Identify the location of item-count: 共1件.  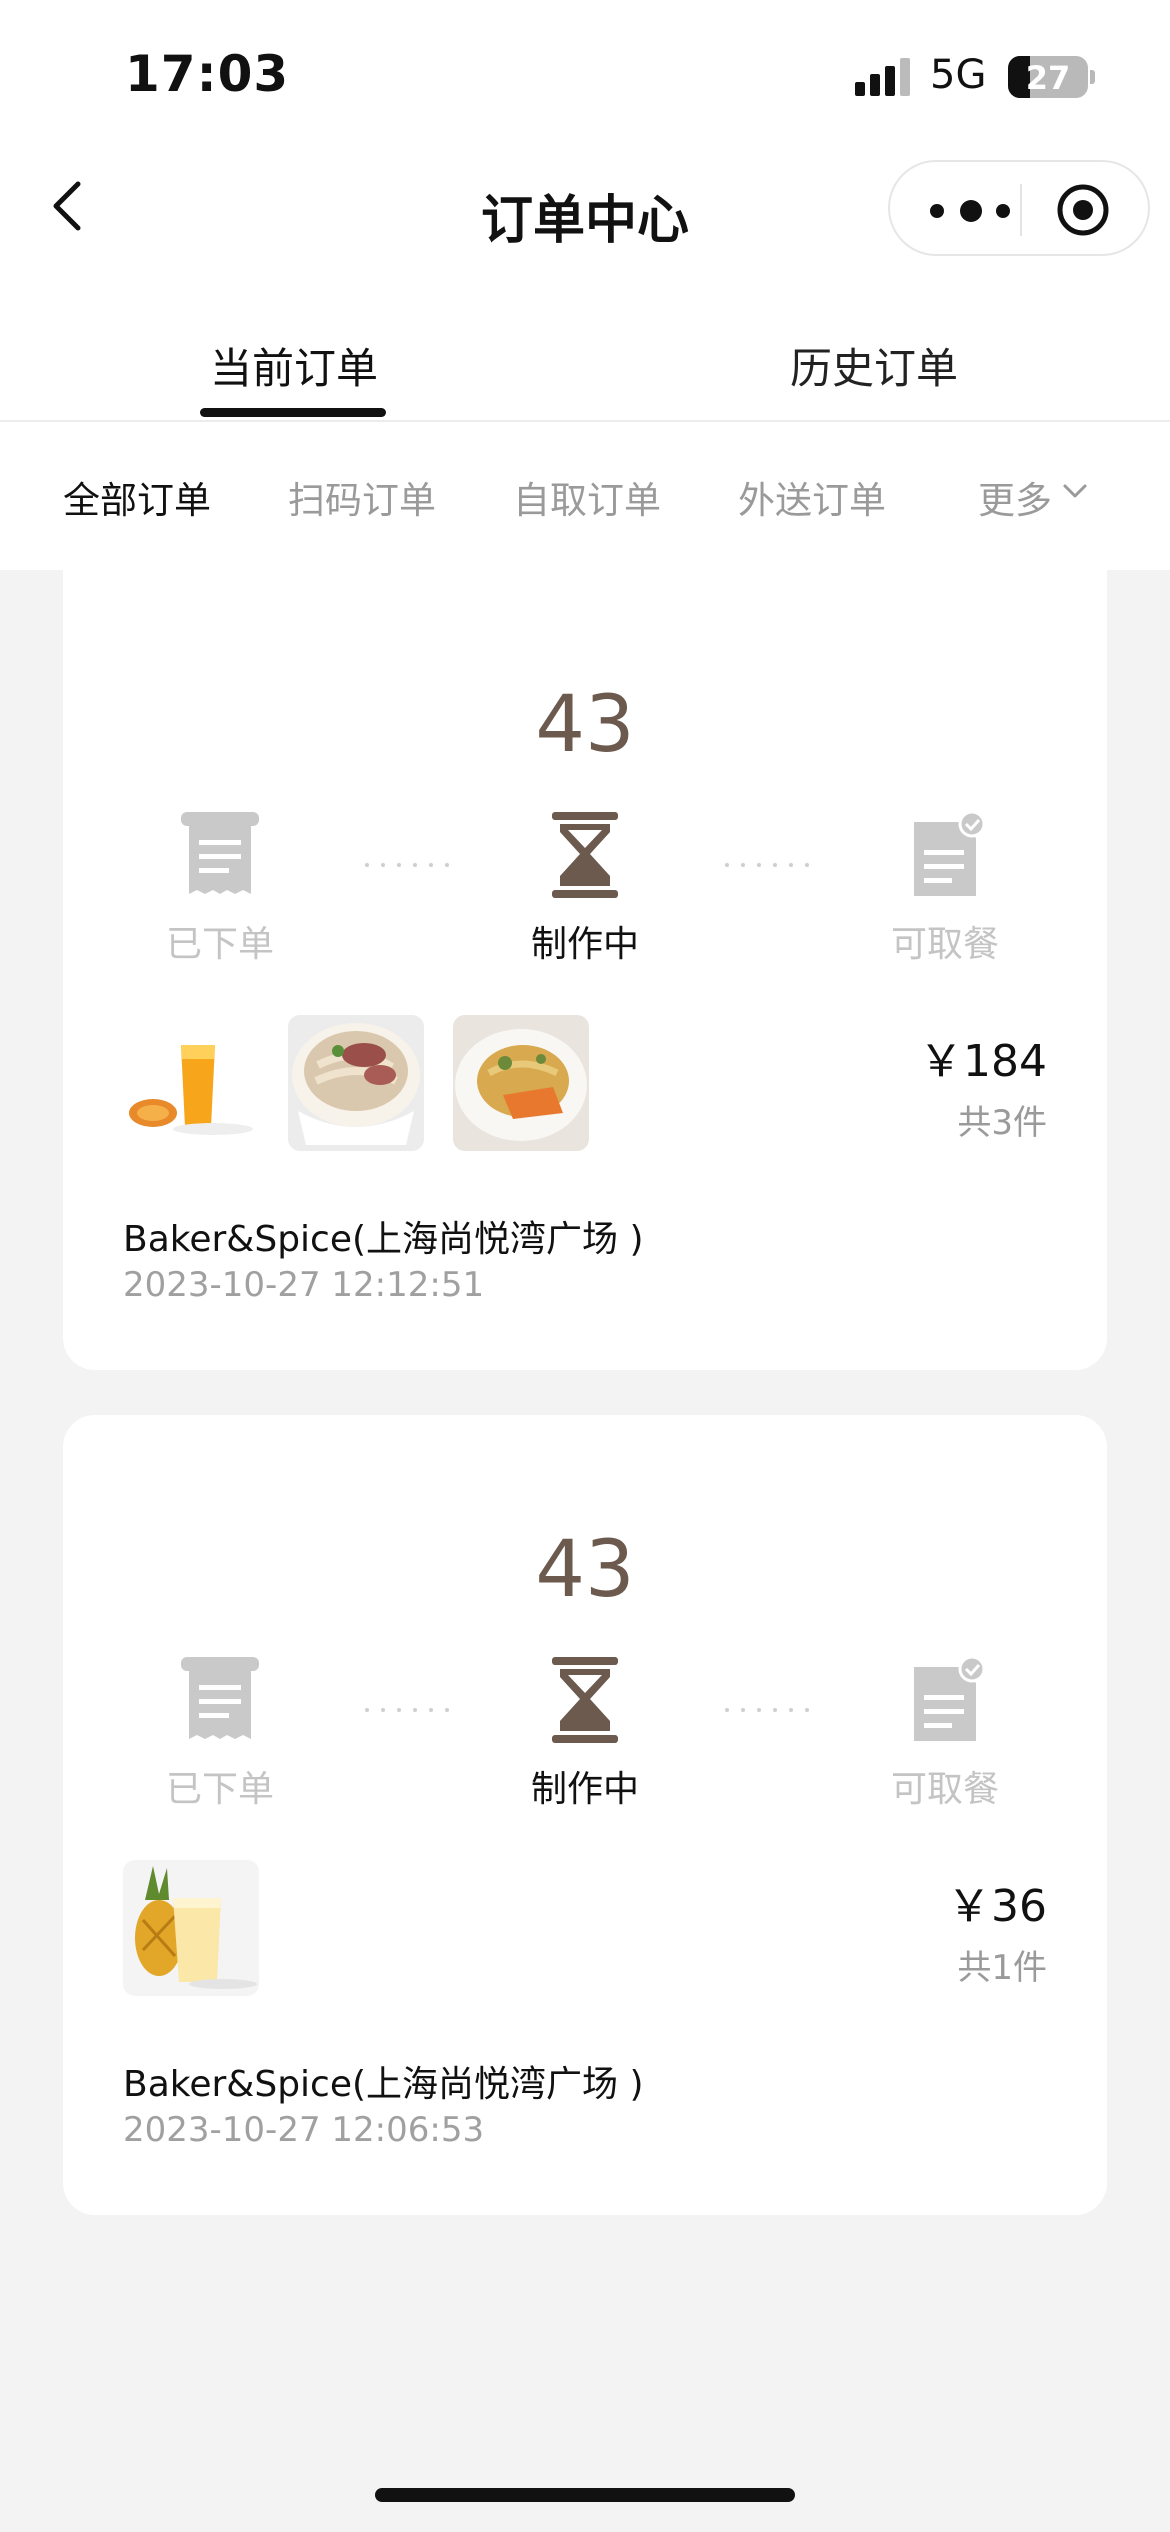
(1002, 1968).